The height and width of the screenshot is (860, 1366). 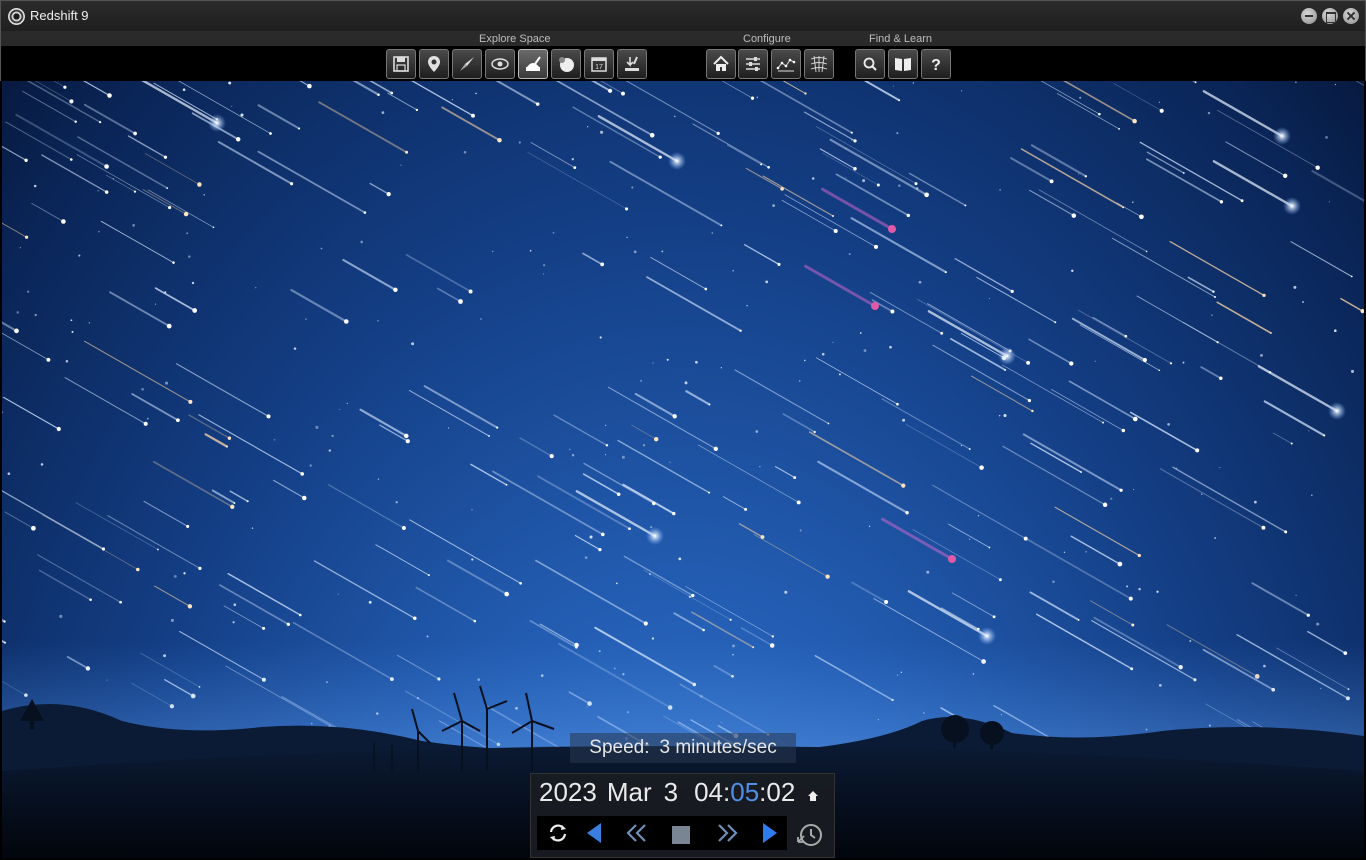 I want to click on date-time-display: 2023 Mar 3 04 : 05 : 02, so click(x=667, y=792).